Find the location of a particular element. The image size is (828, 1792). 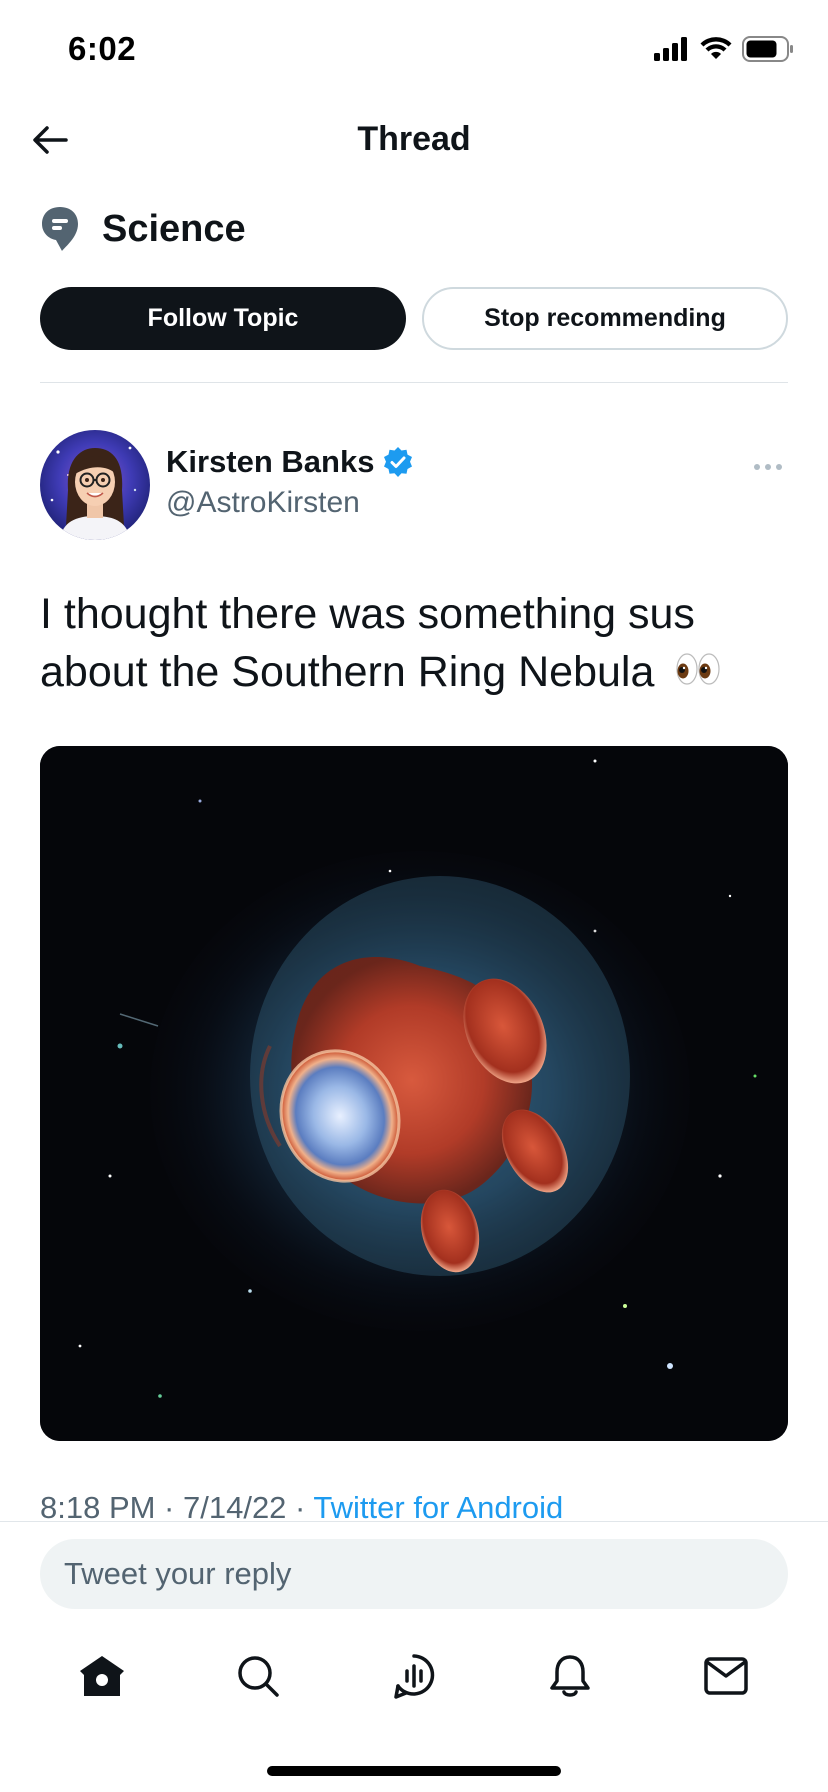

tweet-source-link: Twitter for Android is located at coordinates (438, 1507).